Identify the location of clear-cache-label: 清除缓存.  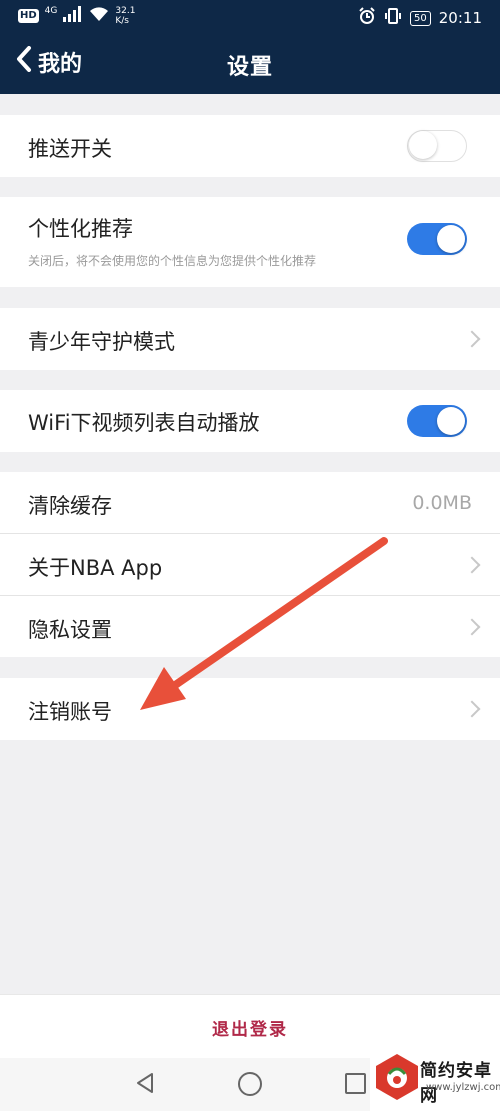
(70, 506).